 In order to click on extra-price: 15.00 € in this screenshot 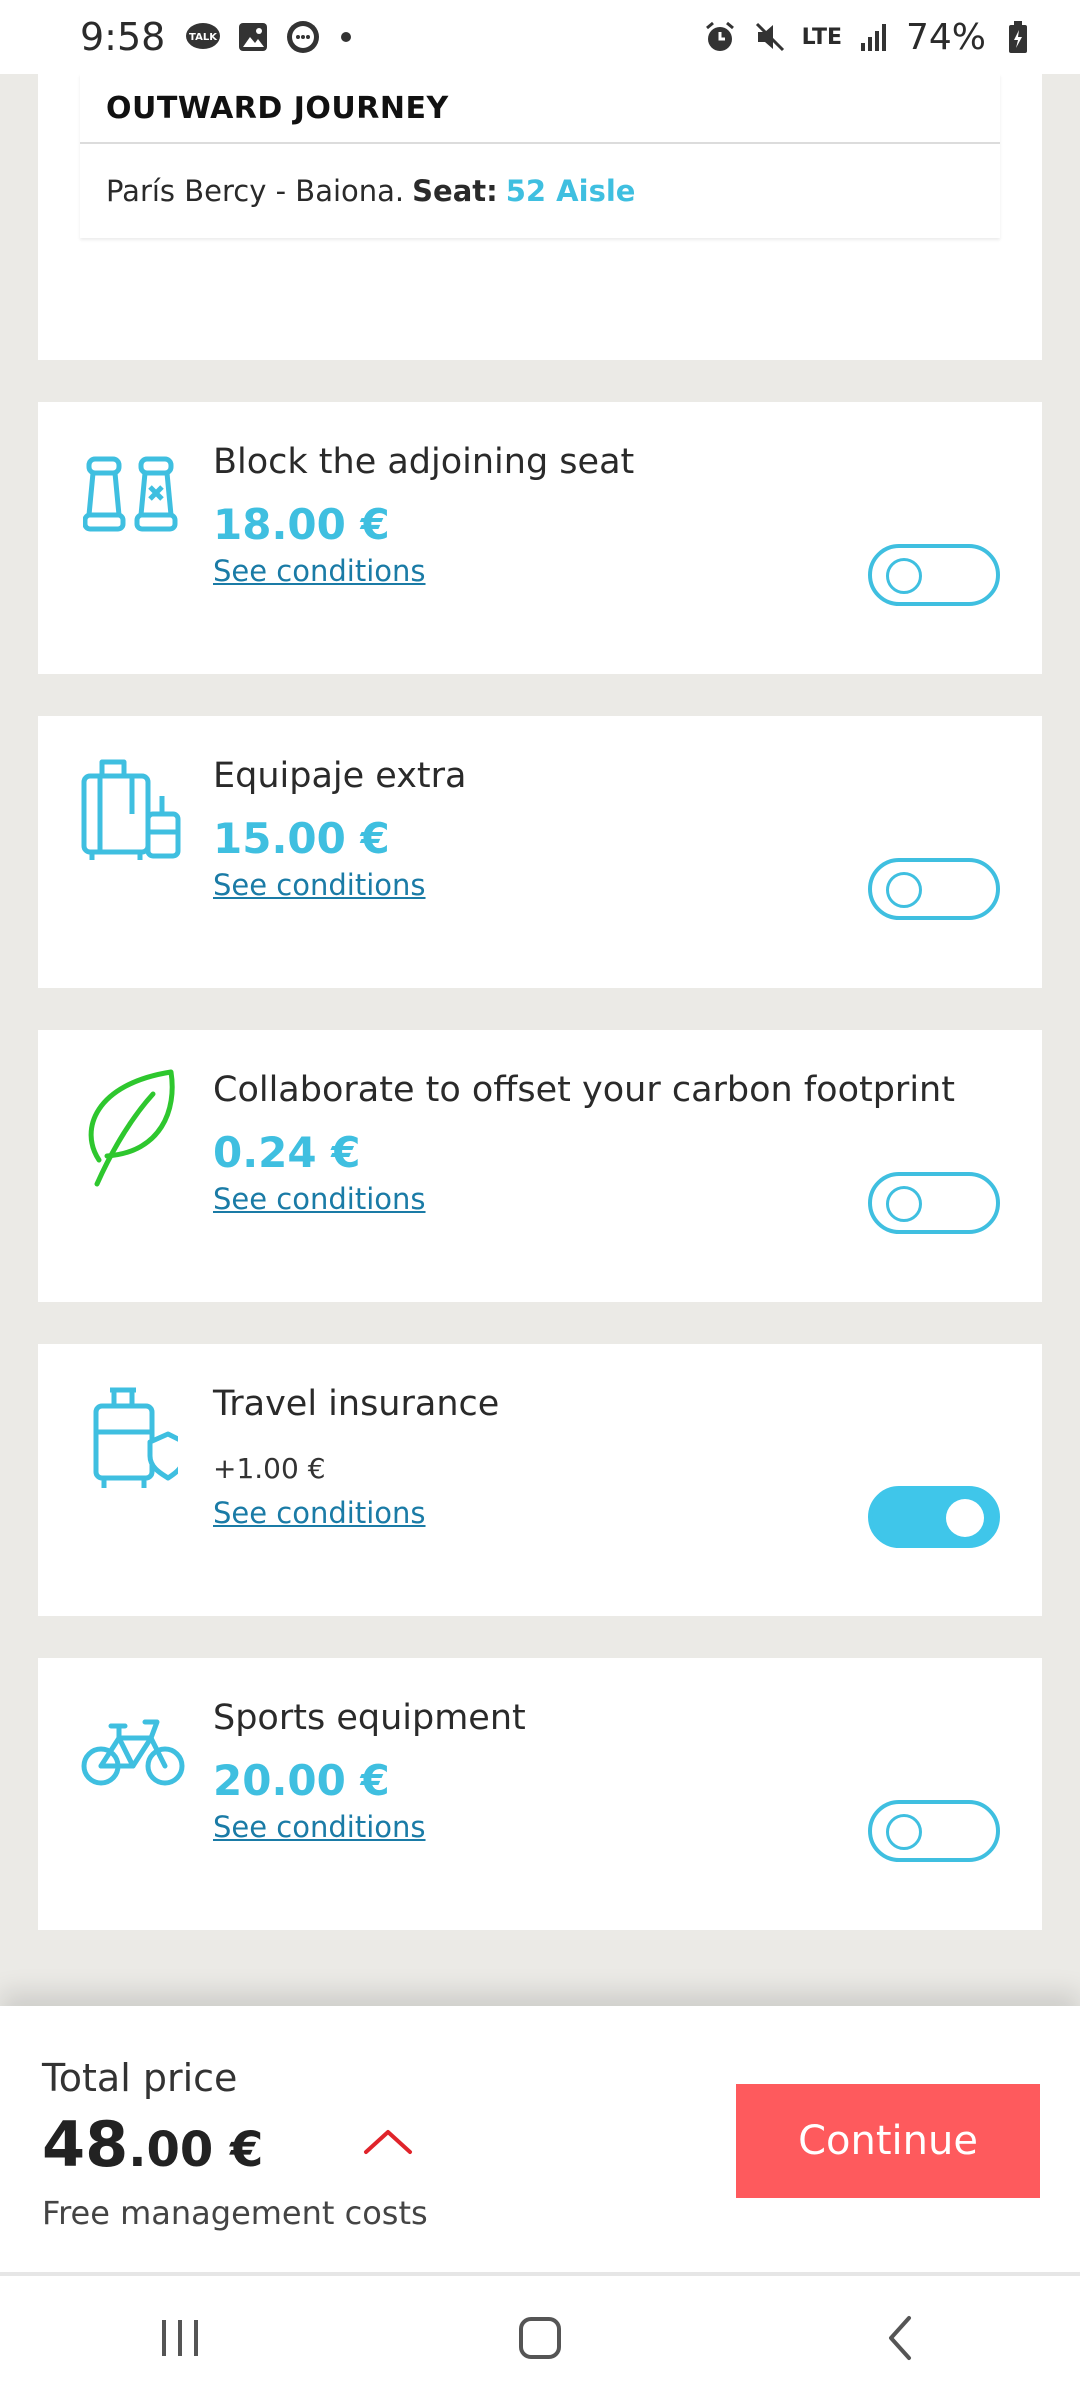, I will do `click(301, 838)`.